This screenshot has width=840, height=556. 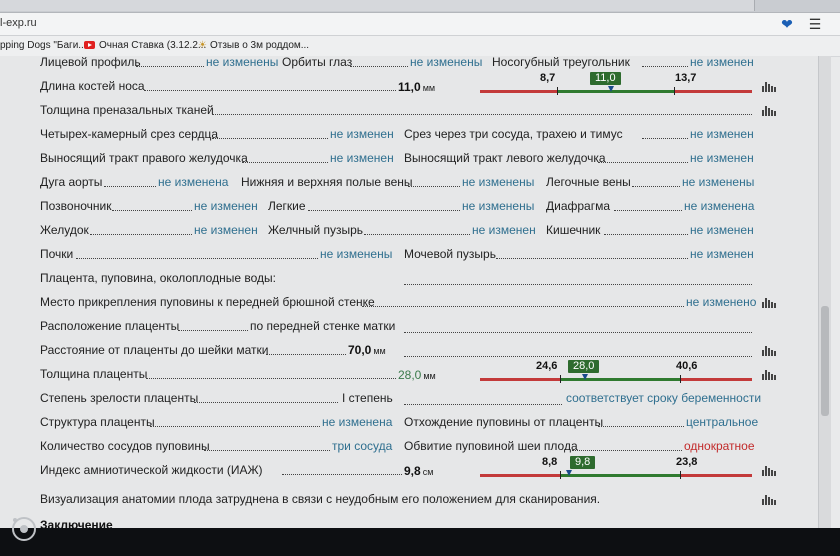 I want to click on row-label: Выносящий тракт правого желудочка, so click(x=144, y=158).